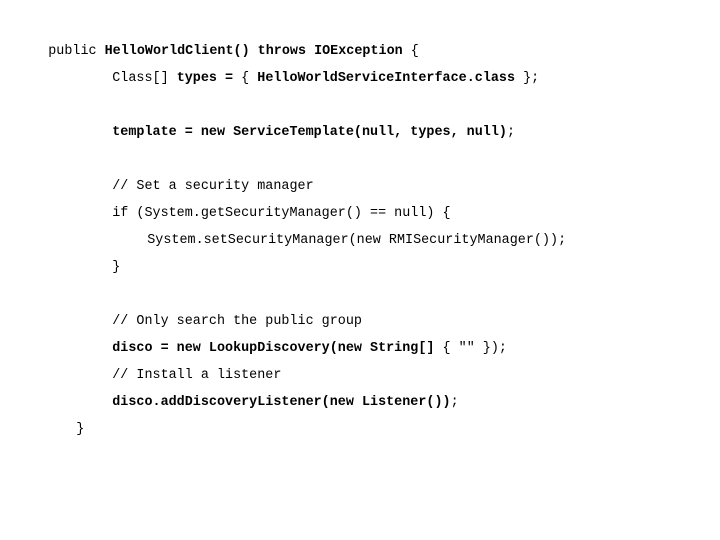 The height and width of the screenshot is (540, 720). Describe the element at coordinates (531, 78) in the screenshot. I see `code-brace: };` at that location.